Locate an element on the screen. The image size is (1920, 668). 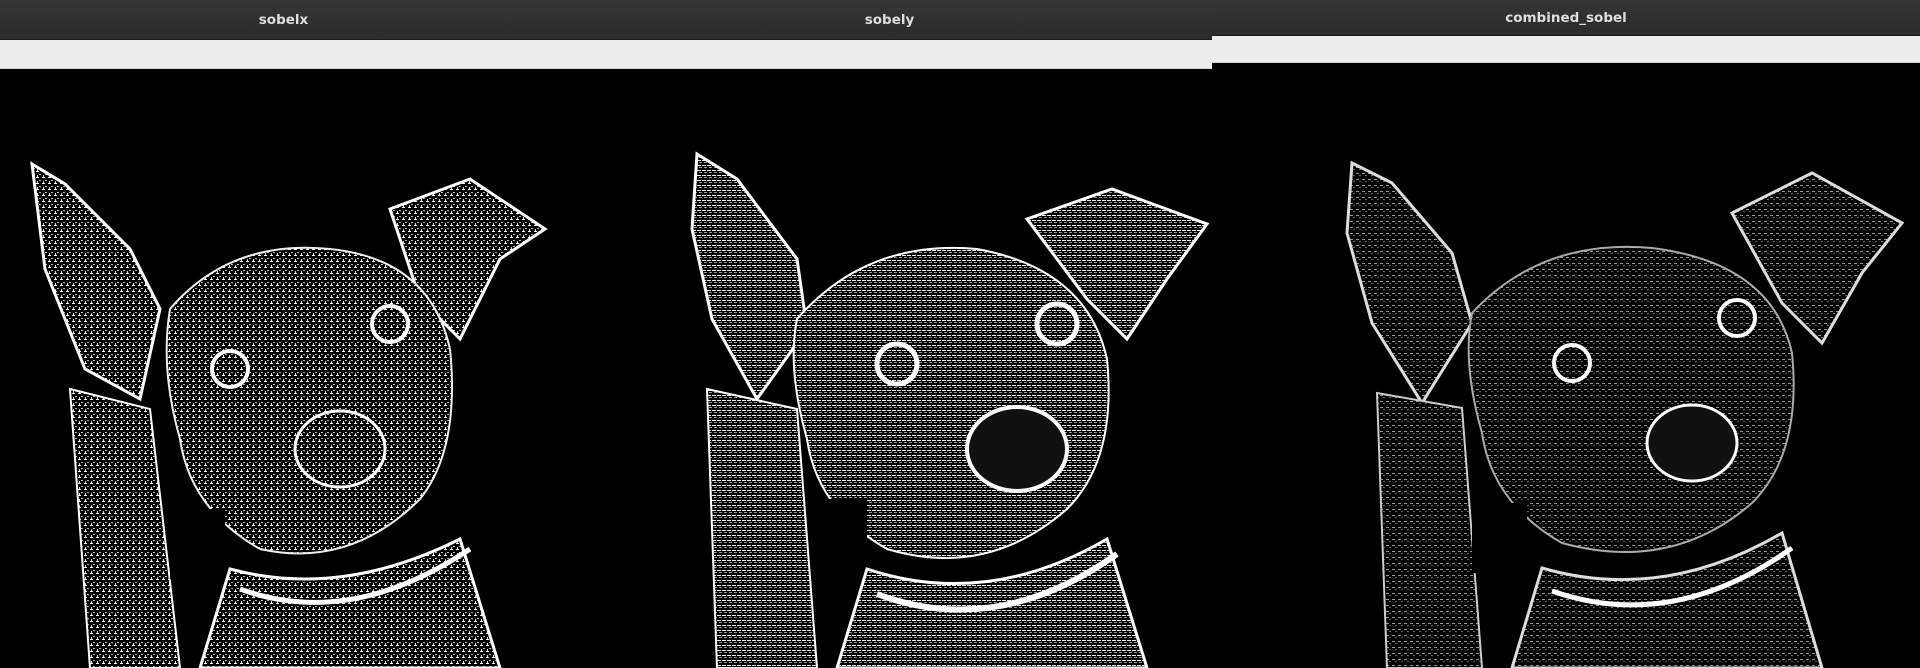
window-titlebar: sobelx is located at coordinates (283, 20).